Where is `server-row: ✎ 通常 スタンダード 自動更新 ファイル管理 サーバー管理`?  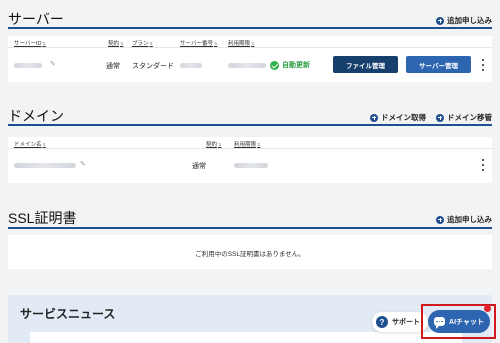 server-row: ✎ 通常 スタンダード 自動更新 ファイル管理 サーバー管理 is located at coordinates (250, 65).